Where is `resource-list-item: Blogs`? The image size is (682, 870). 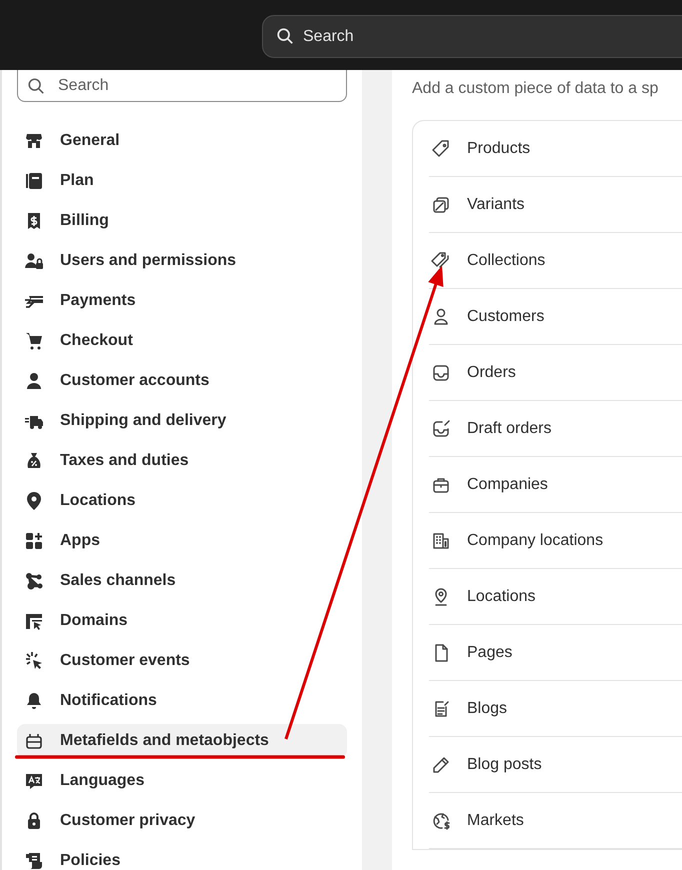
resource-list-item: Blogs is located at coordinates (555, 709).